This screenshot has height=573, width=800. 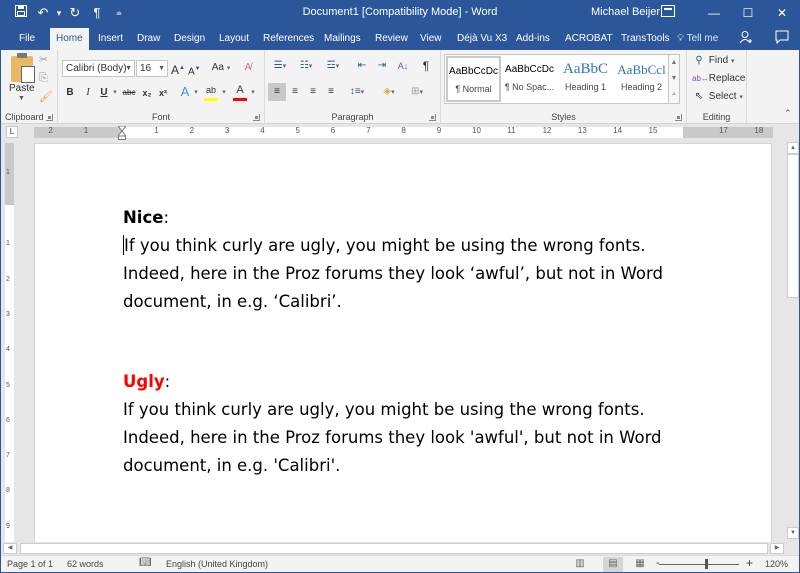 I want to click on gallery-up-icon: ▲, so click(x=674, y=63).